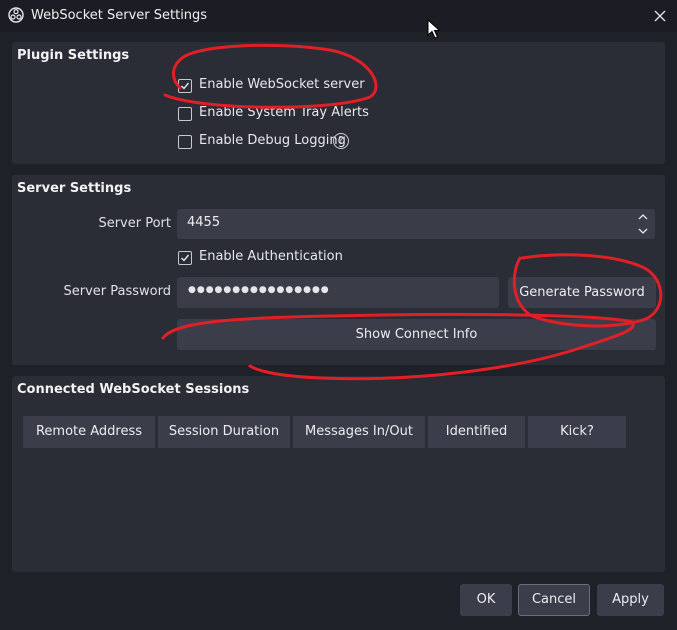 This screenshot has width=677, height=630. What do you see at coordinates (359, 432) in the screenshot?
I see `column-header-messages: Messages In/Out` at bounding box center [359, 432].